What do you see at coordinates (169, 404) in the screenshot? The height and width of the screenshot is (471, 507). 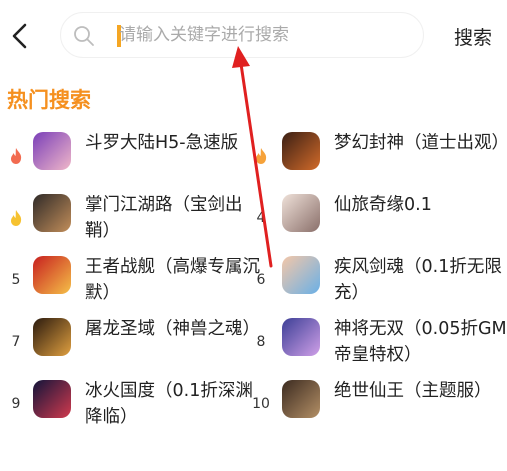 I see `game-name: 冰火国度（0.1折深渊降临）` at bounding box center [169, 404].